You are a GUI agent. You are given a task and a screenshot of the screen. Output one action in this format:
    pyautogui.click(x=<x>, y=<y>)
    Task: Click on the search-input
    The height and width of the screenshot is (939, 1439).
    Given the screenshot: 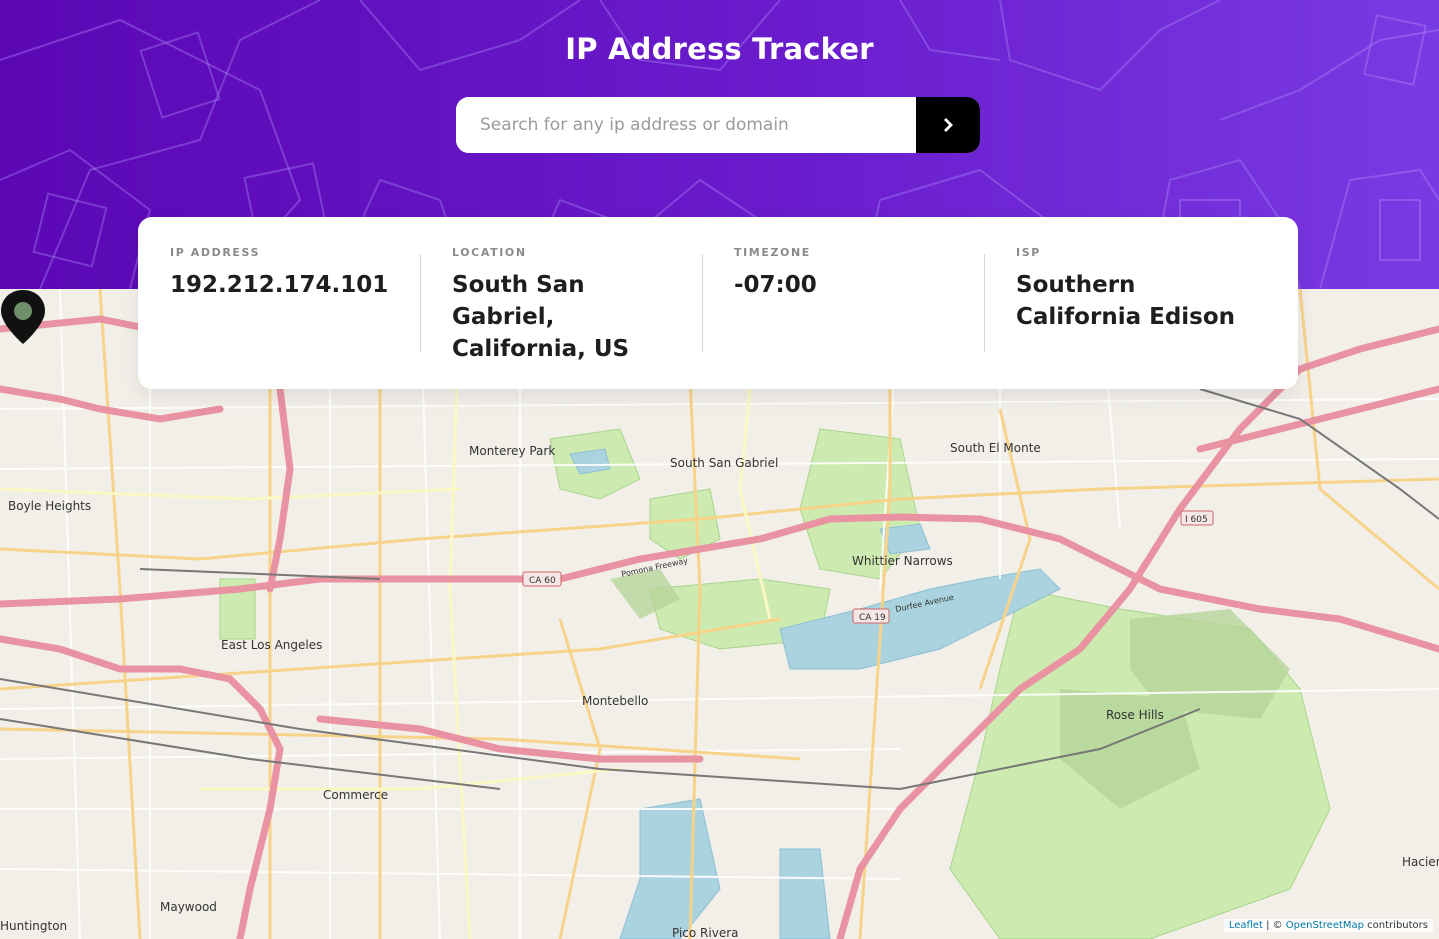 What is the action you would take?
    pyautogui.click(x=686, y=125)
    